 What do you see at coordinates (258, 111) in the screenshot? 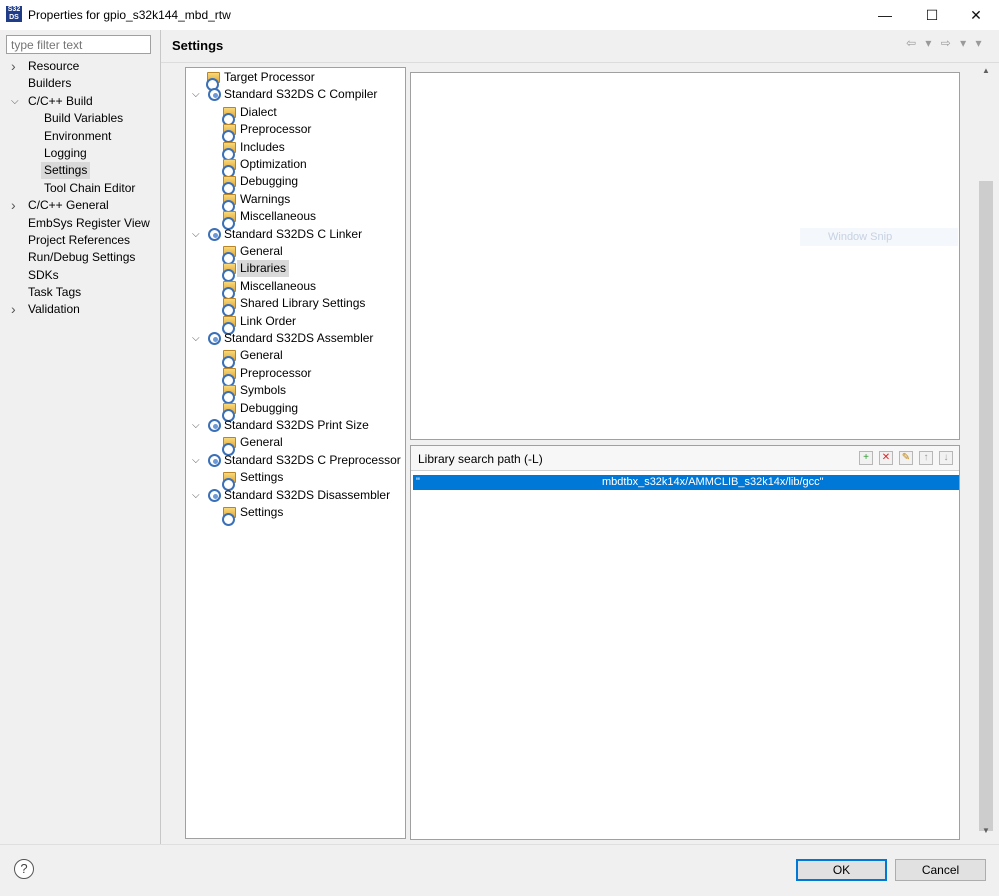
I see `tree-item-label: Dialect` at bounding box center [258, 111].